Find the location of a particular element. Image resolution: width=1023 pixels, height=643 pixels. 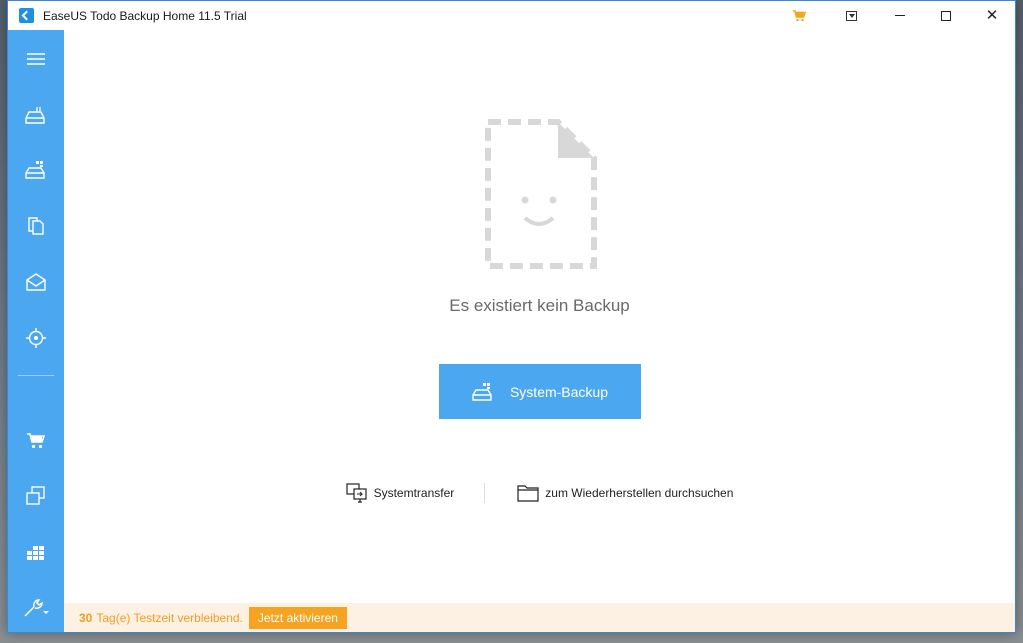

smart-backup-icon is located at coordinates (36, 338).